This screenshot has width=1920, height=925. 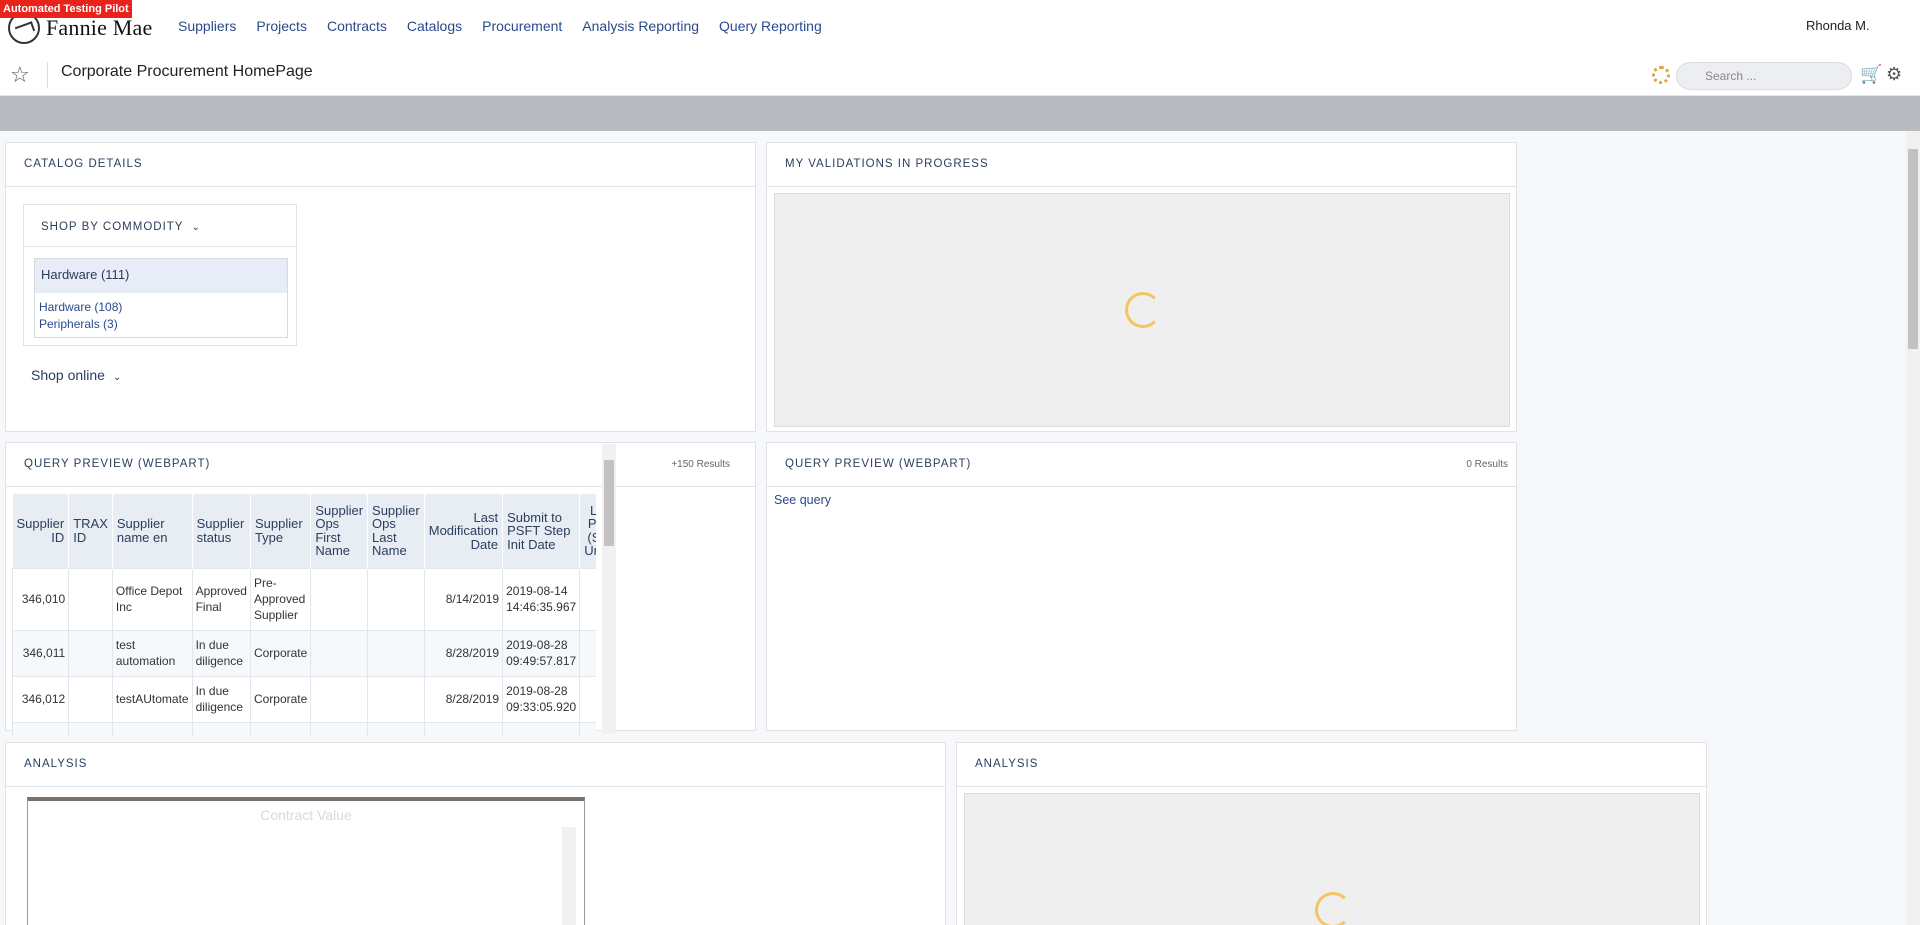 What do you see at coordinates (463, 599) in the screenshot?
I see `table-cell: 8/14/2019` at bounding box center [463, 599].